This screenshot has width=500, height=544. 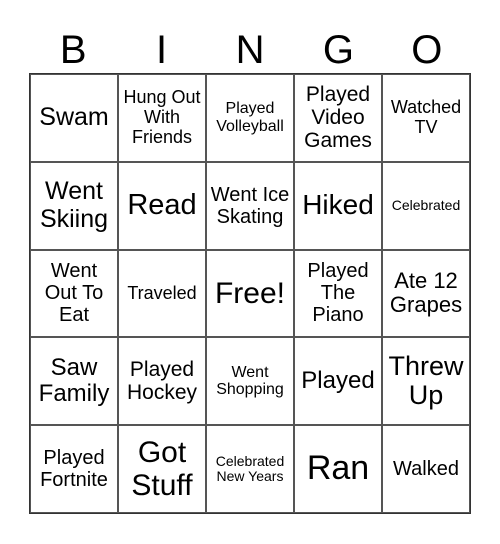 I want to click on free-space: Free!, so click(x=250, y=293).